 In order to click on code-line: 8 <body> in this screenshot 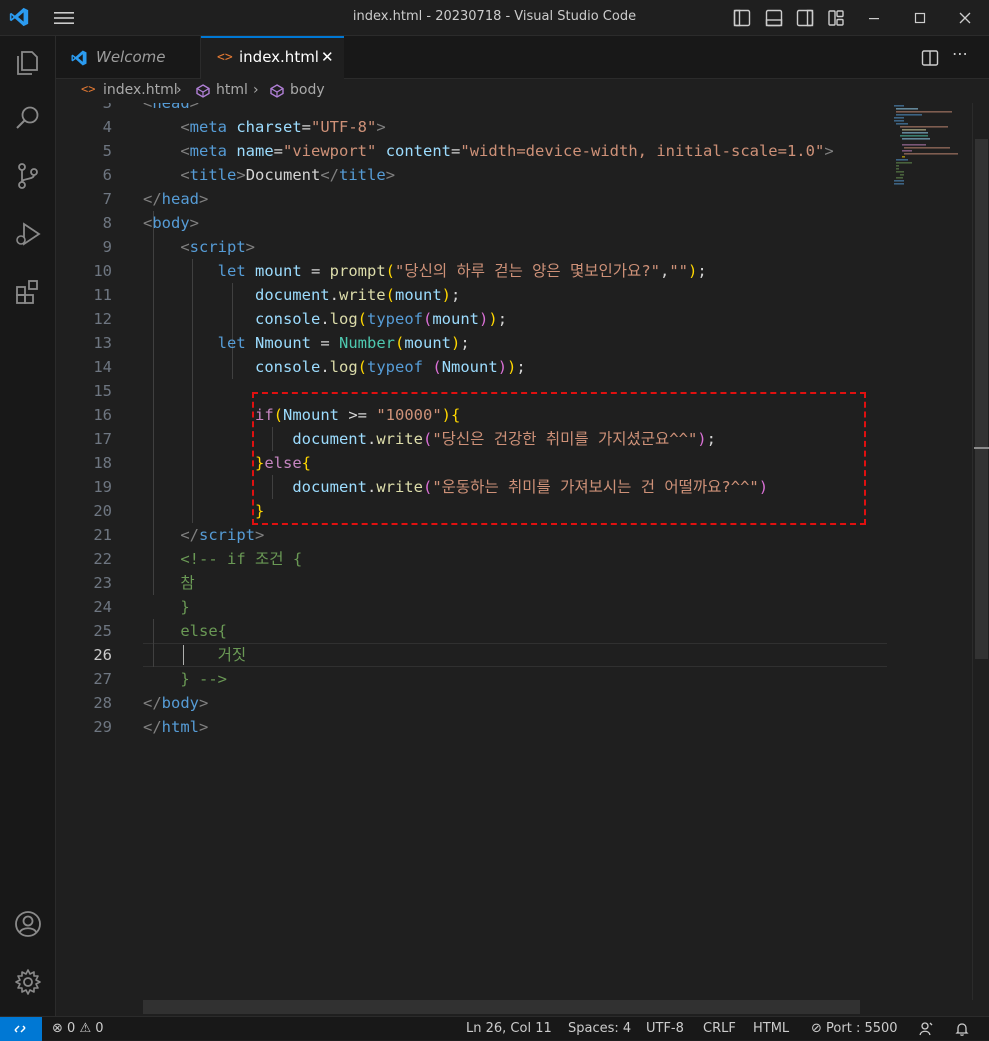, I will do `click(514, 223)`.